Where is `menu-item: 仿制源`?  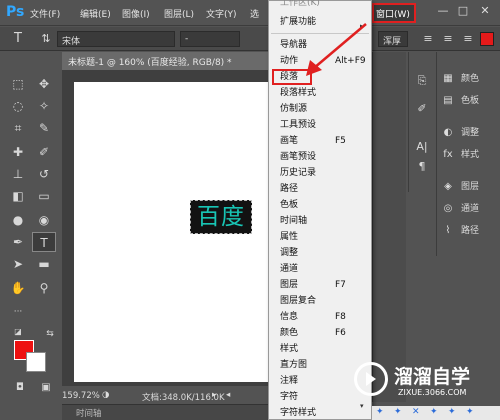
menu-item: 仿制源 is located at coordinates (320, 109).